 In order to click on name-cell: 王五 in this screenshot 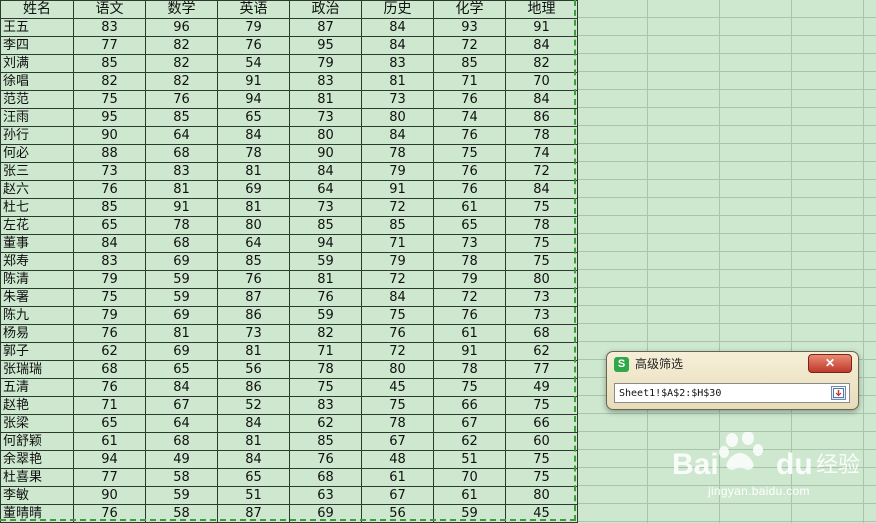, I will do `click(37, 27)`.